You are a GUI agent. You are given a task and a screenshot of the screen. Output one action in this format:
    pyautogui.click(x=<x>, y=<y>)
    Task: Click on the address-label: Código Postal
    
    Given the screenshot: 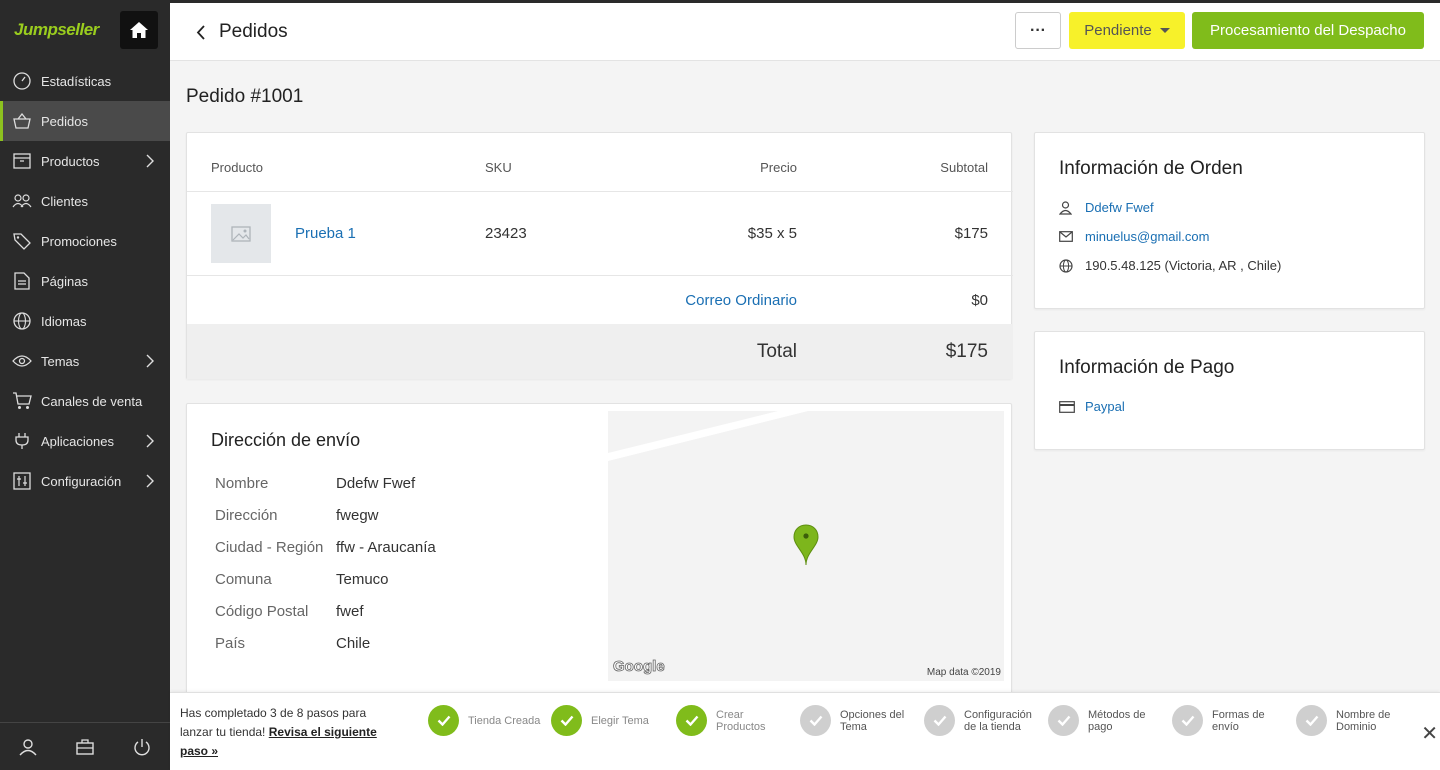 What is the action you would take?
    pyautogui.click(x=262, y=611)
    